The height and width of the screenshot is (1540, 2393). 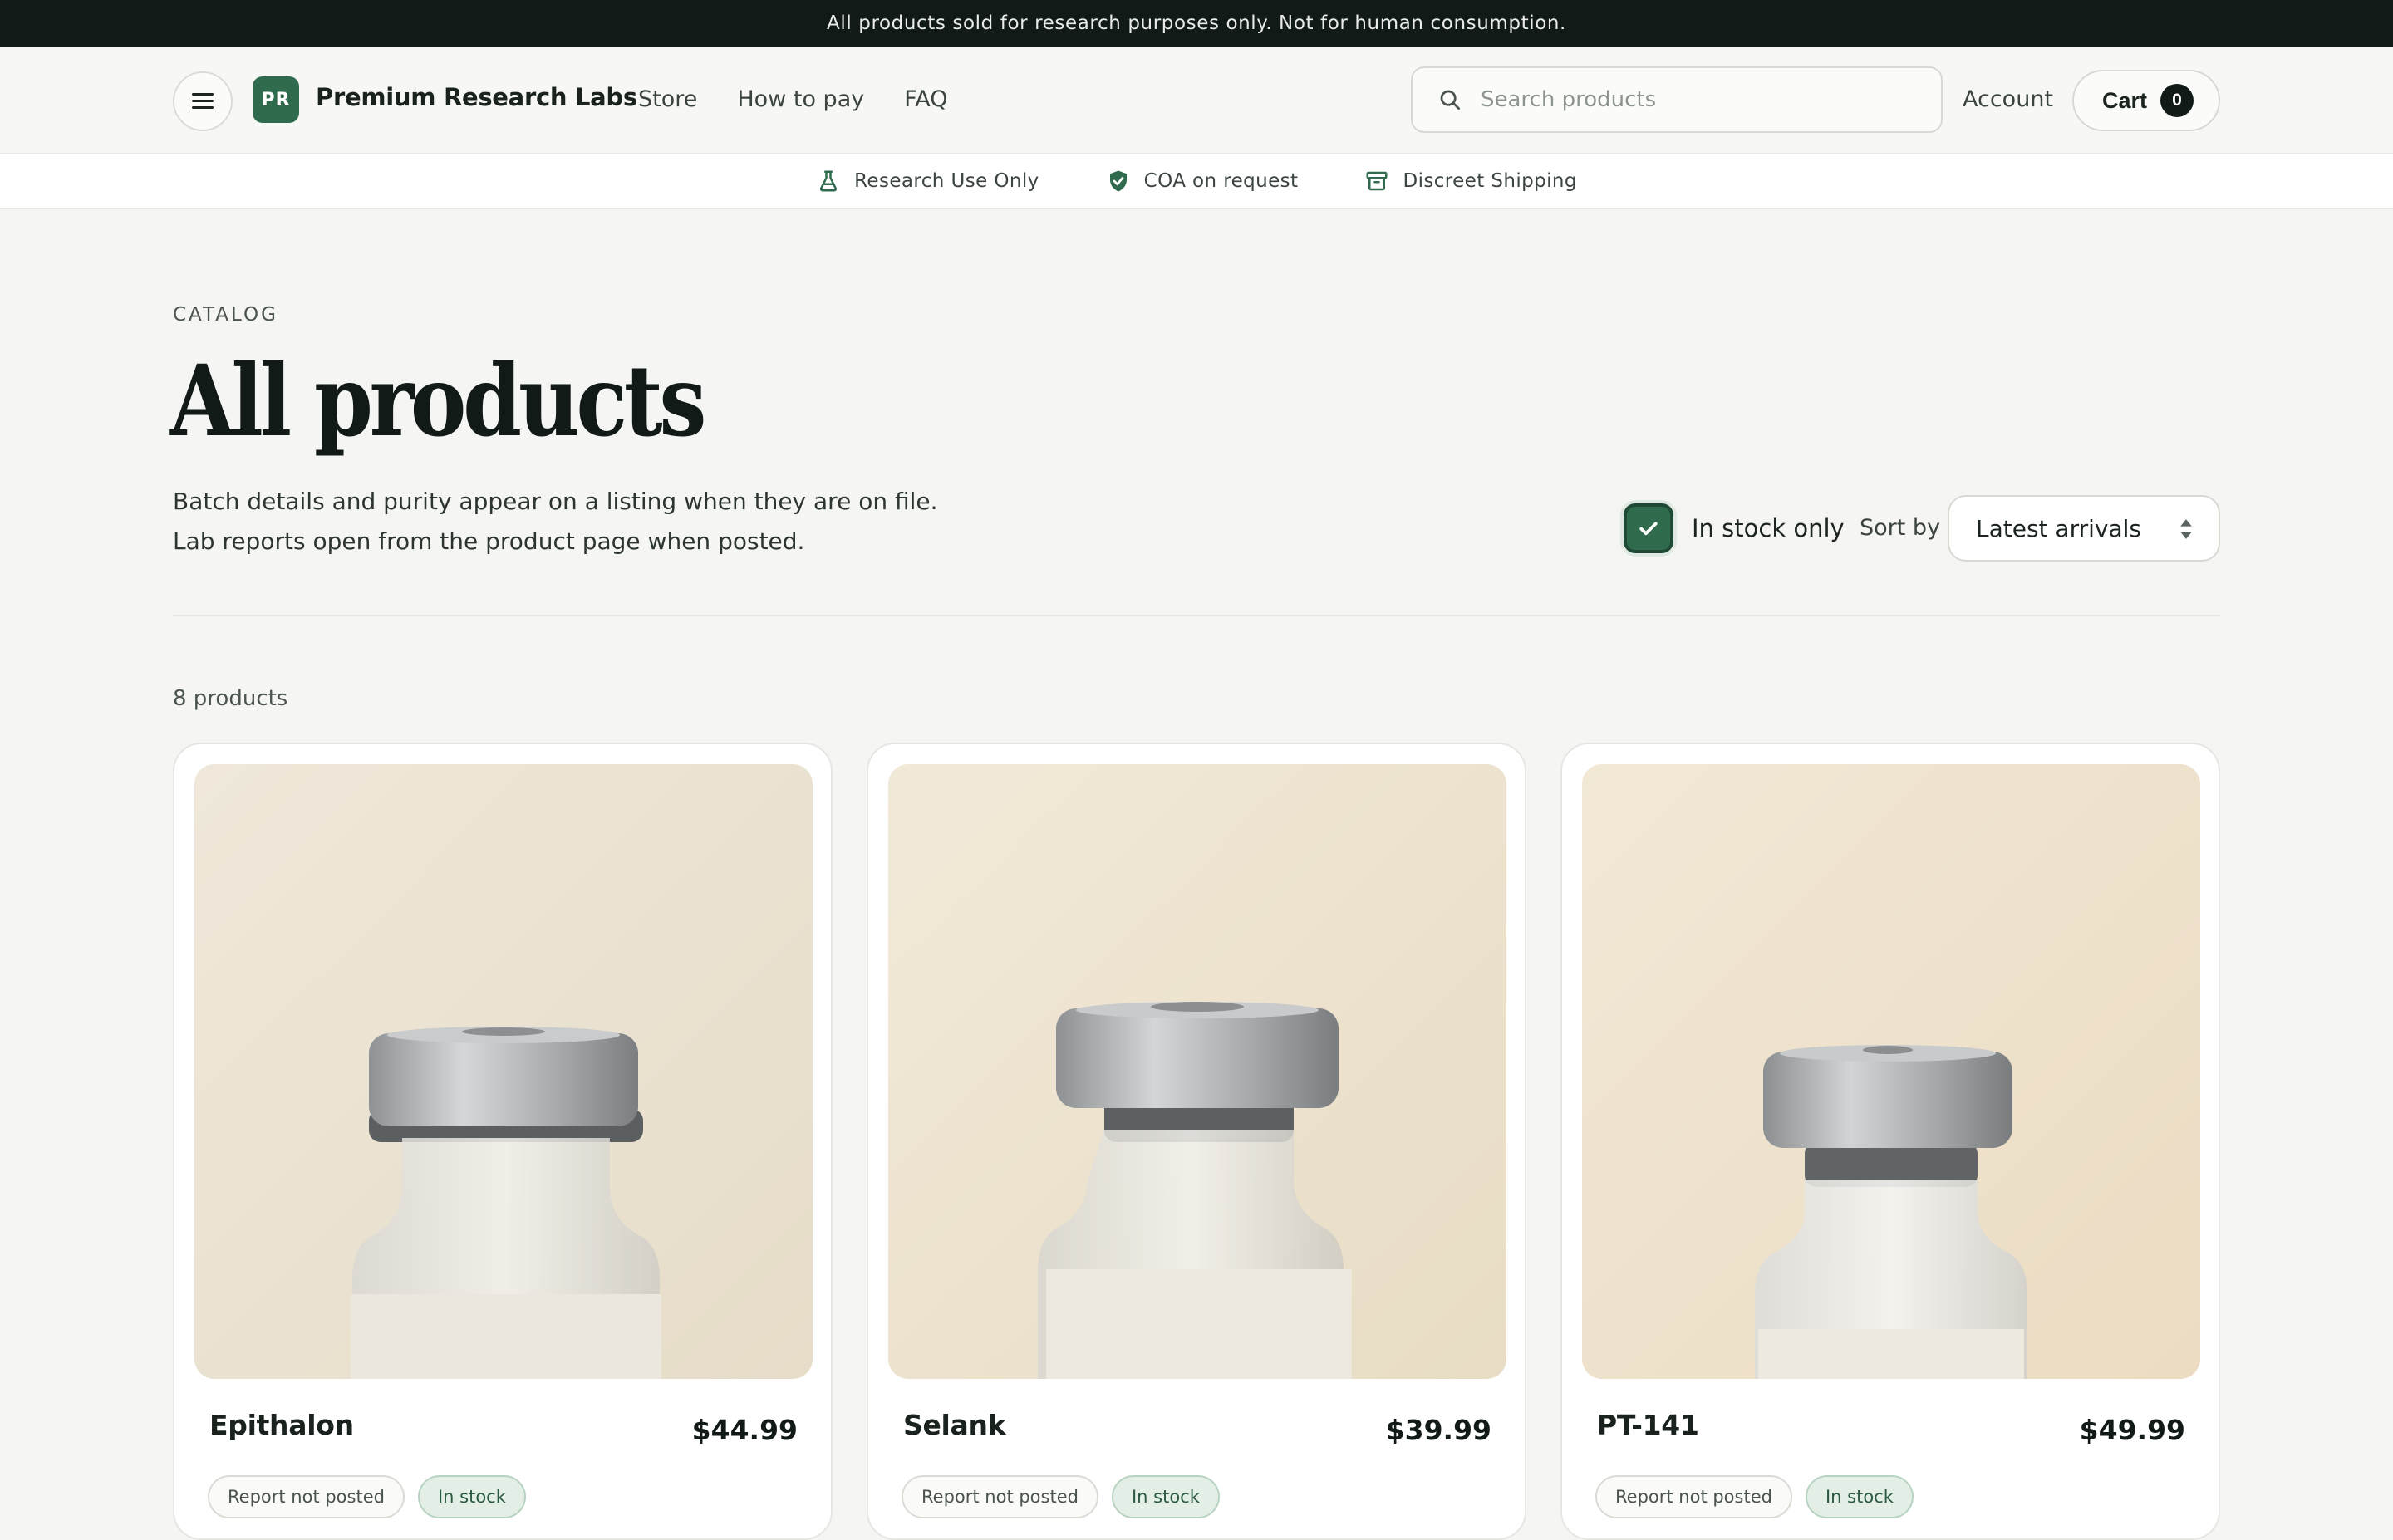 I want to click on trust-item-research-use: Research Use Only, so click(x=927, y=181).